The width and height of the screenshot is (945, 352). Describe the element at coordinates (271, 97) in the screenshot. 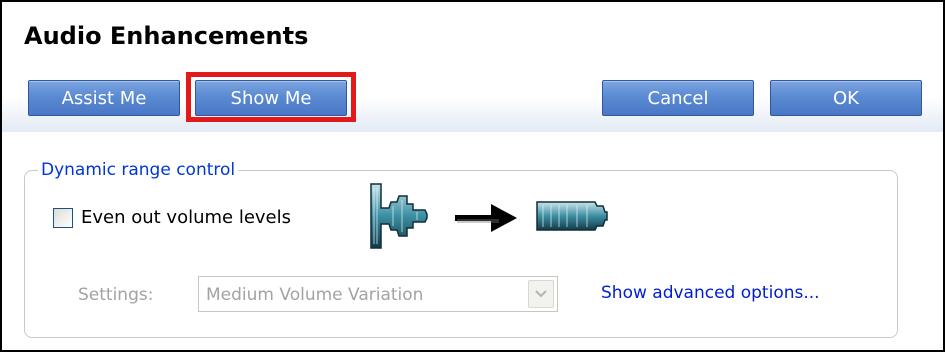

I see `show-me-highlight-box` at that location.